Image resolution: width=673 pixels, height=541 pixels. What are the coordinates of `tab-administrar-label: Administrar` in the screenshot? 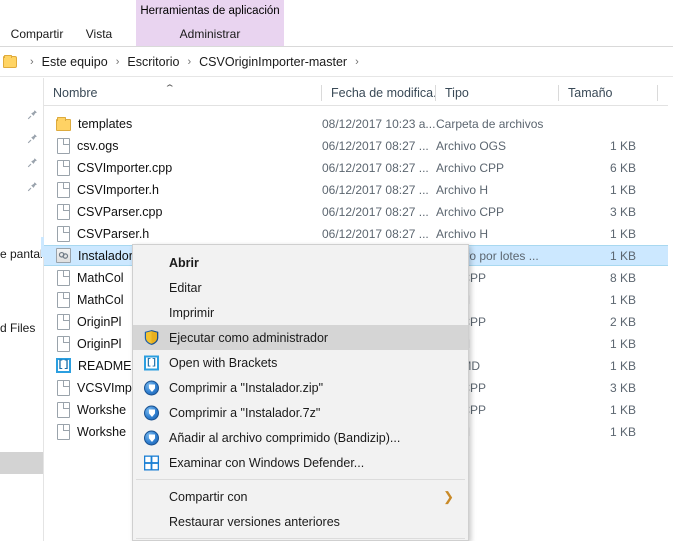 It's located at (210, 34).